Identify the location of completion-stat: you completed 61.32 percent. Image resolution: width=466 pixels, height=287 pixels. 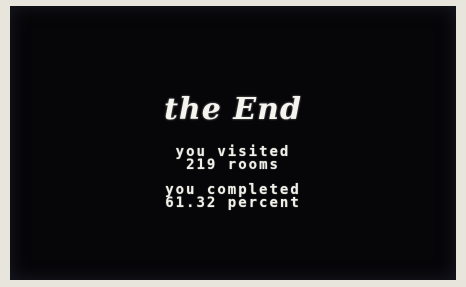
(233, 197).